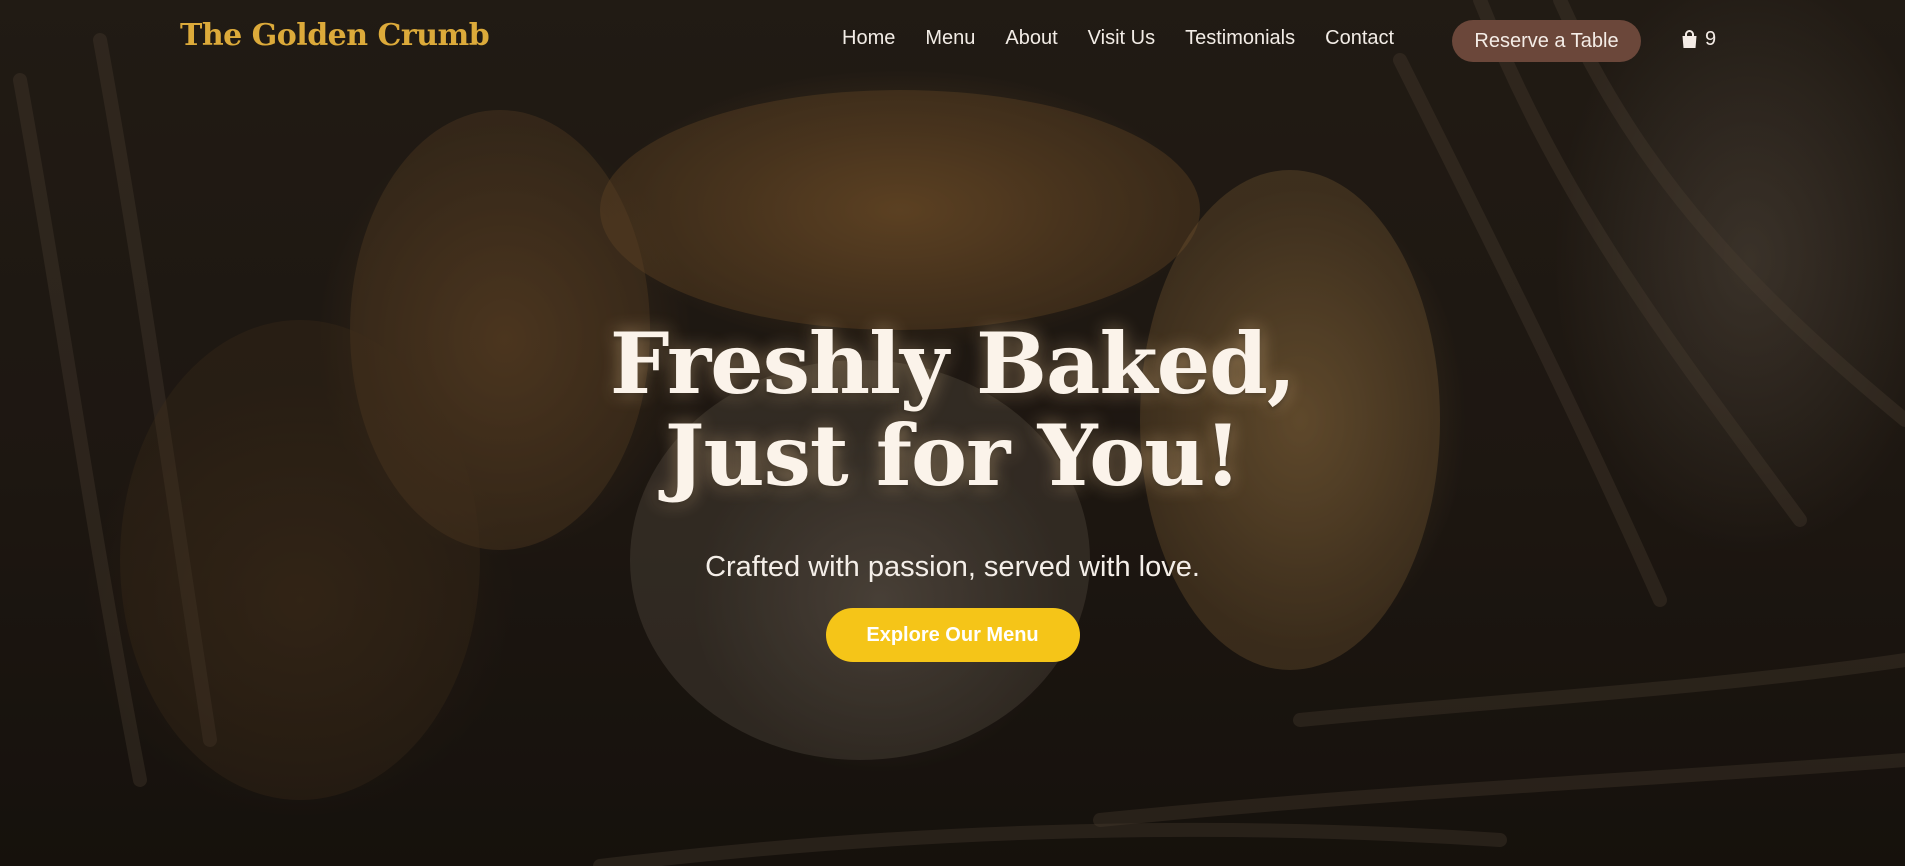  I want to click on shopping-bag-icon, so click(1689, 39).